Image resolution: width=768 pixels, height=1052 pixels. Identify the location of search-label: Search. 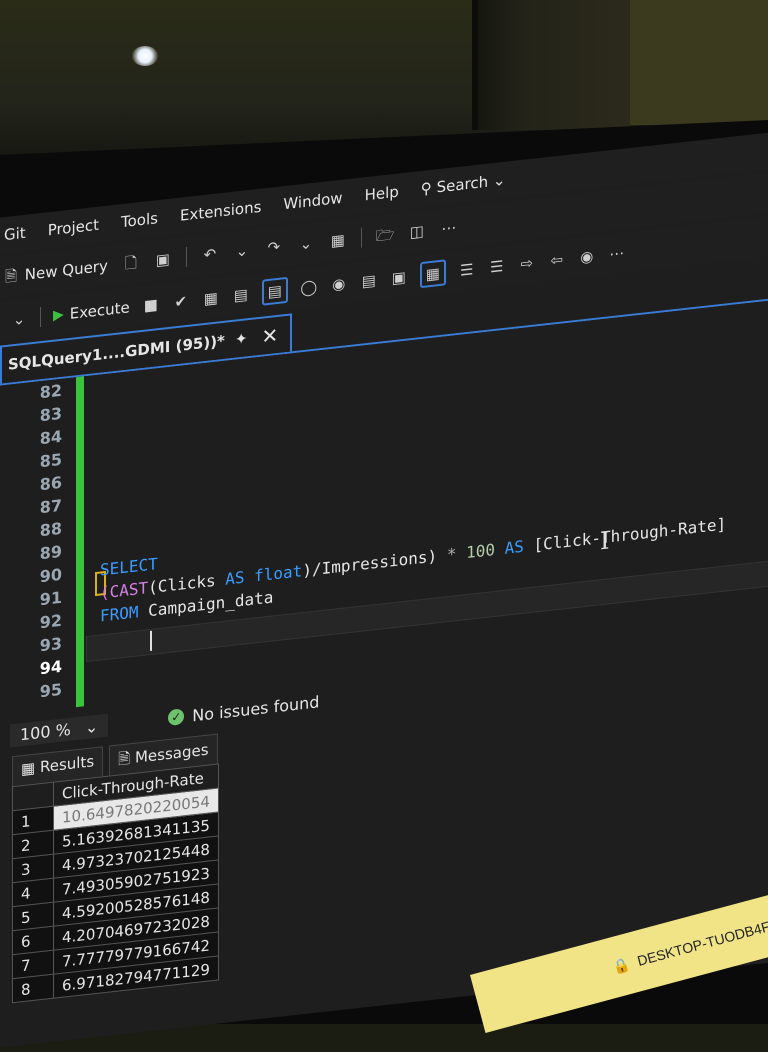
(462, 184).